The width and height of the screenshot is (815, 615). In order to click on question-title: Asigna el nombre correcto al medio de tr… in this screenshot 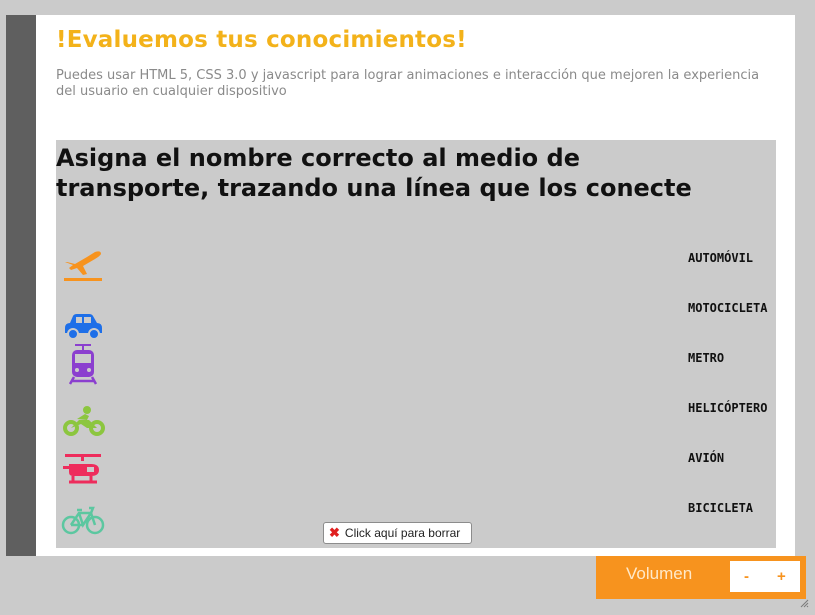, I will do `click(374, 173)`.